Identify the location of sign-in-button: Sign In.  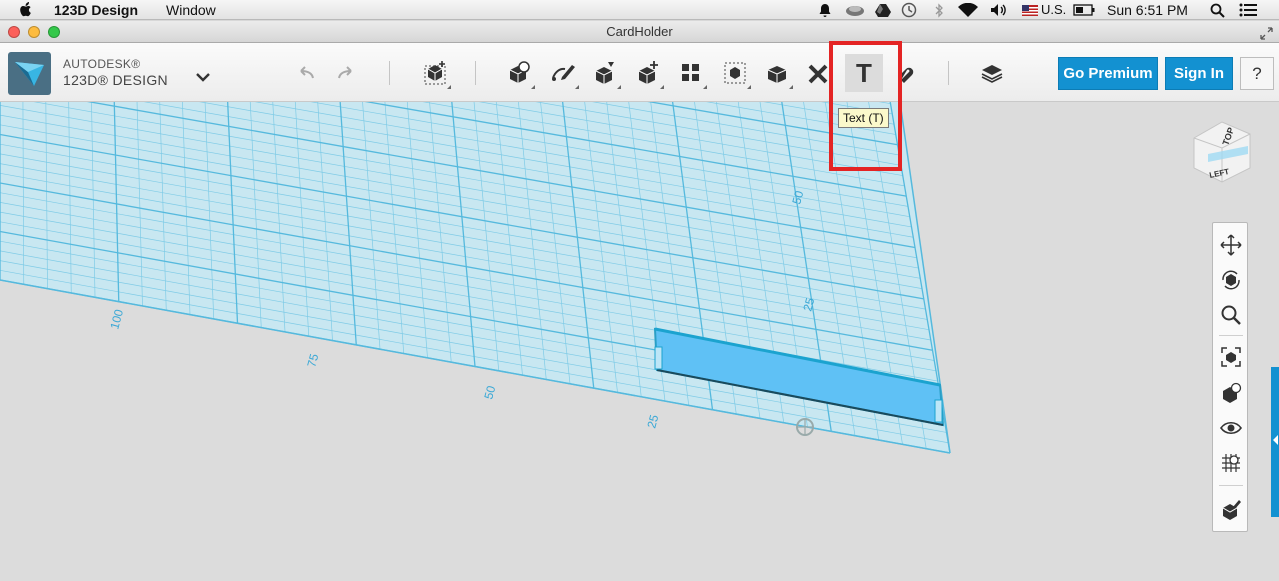
(1199, 73).